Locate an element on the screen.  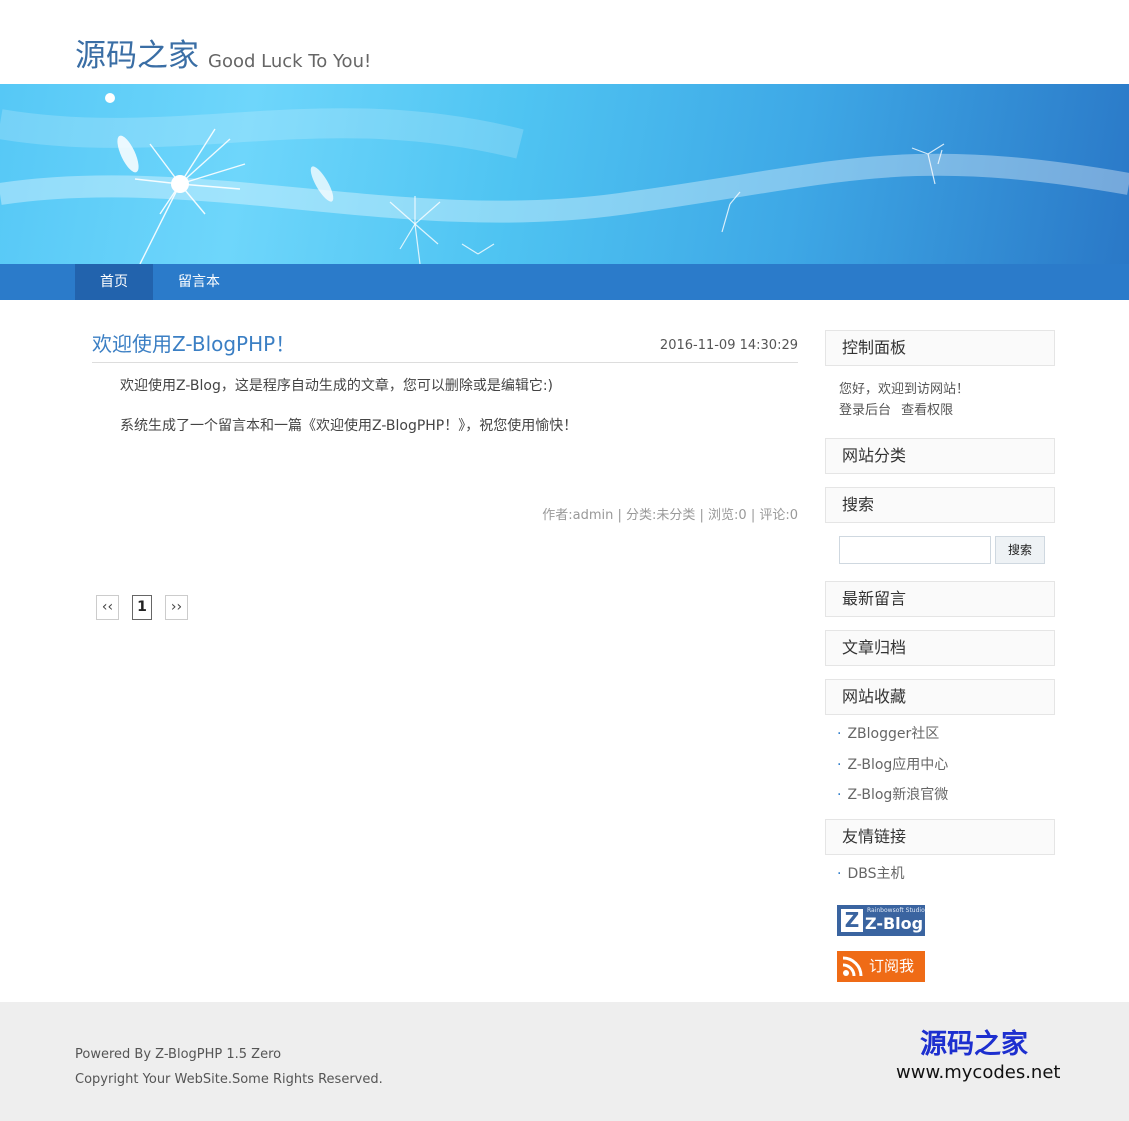
friend-link-label: DBS主机 is located at coordinates (876, 874).